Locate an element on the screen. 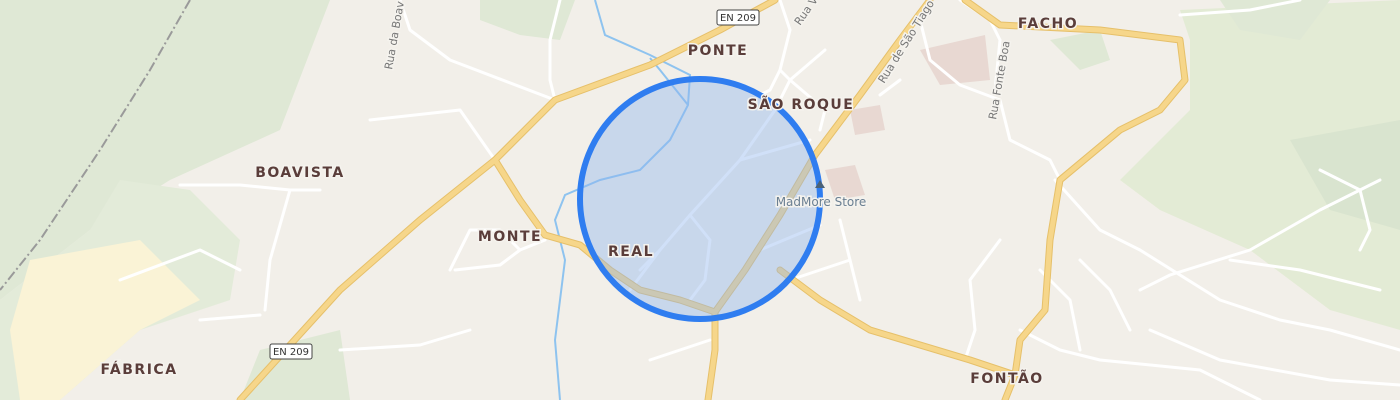  place-label-sao-roque: SÃO ROQUE is located at coordinates (801, 104).